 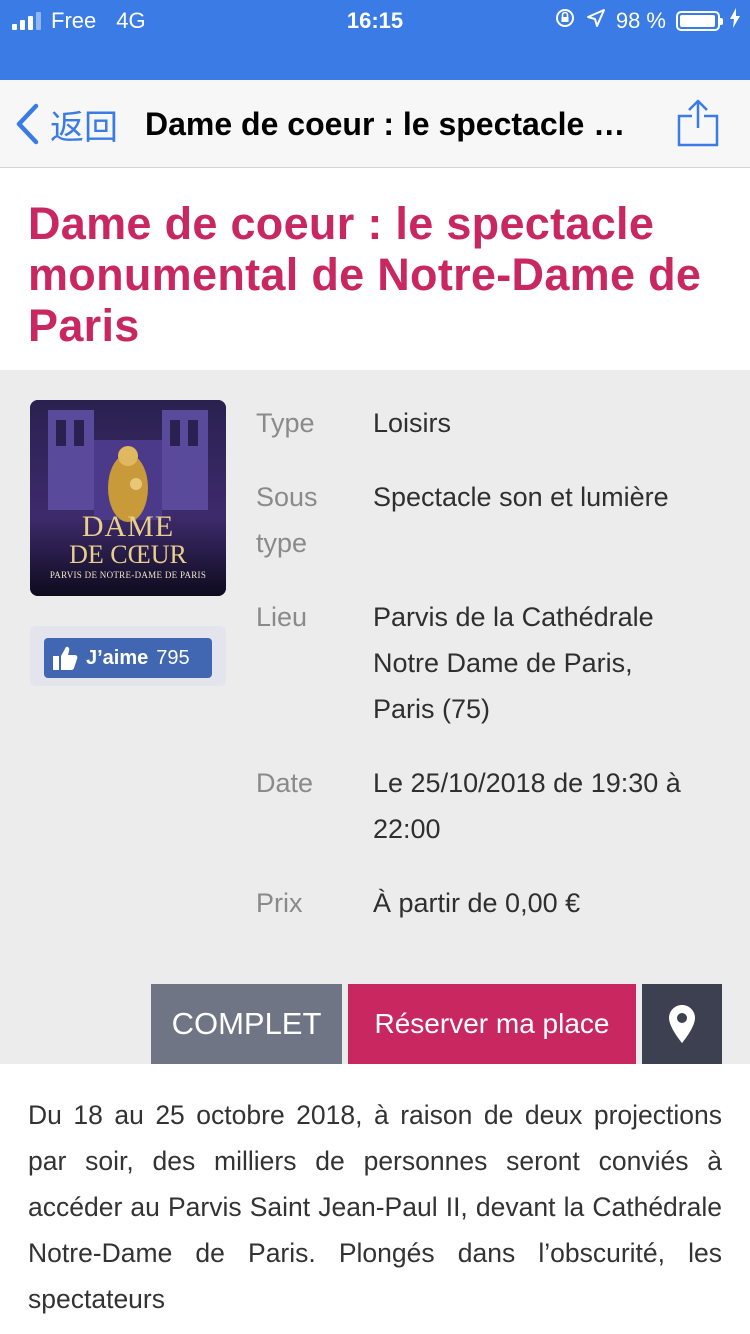 What do you see at coordinates (128, 554) in the screenshot?
I see `poster-title-2: DE CŒUR` at bounding box center [128, 554].